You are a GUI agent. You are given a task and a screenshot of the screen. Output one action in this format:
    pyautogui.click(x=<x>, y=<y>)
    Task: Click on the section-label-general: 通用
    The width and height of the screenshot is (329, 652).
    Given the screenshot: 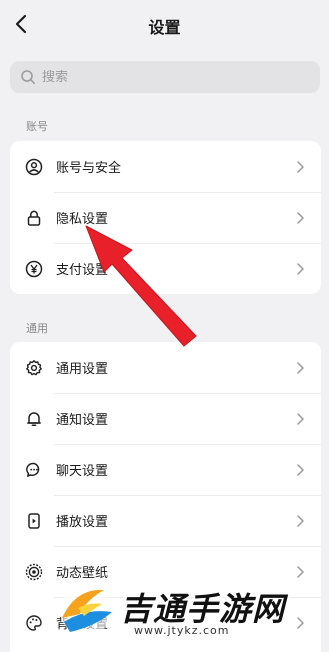 What is the action you would take?
    pyautogui.click(x=37, y=328)
    